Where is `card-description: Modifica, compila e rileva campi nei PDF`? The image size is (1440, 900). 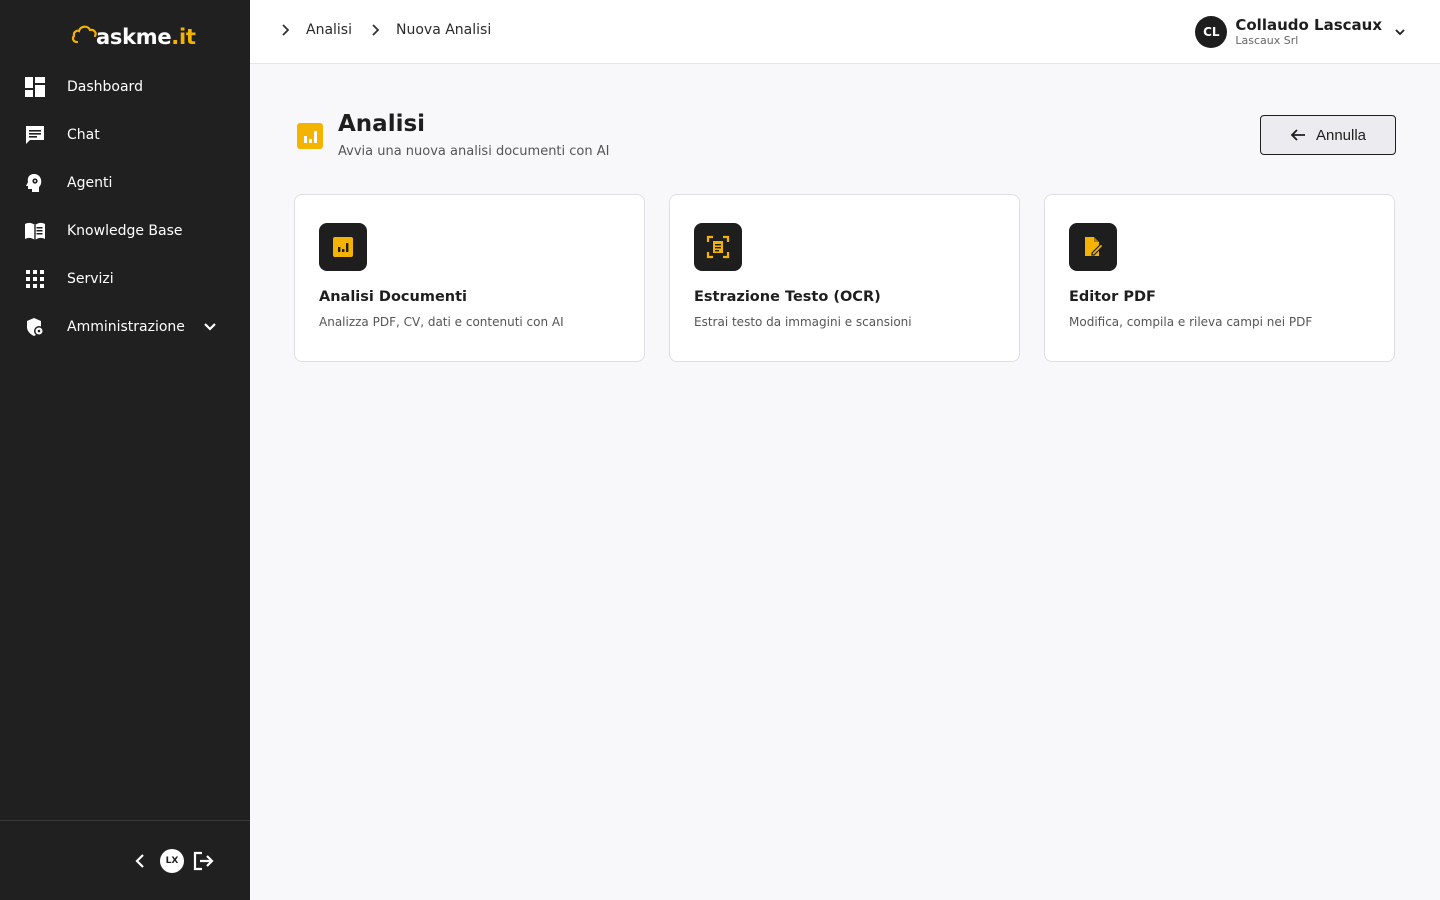 card-description: Modifica, compila e rileva campi nei PDF is located at coordinates (1191, 322).